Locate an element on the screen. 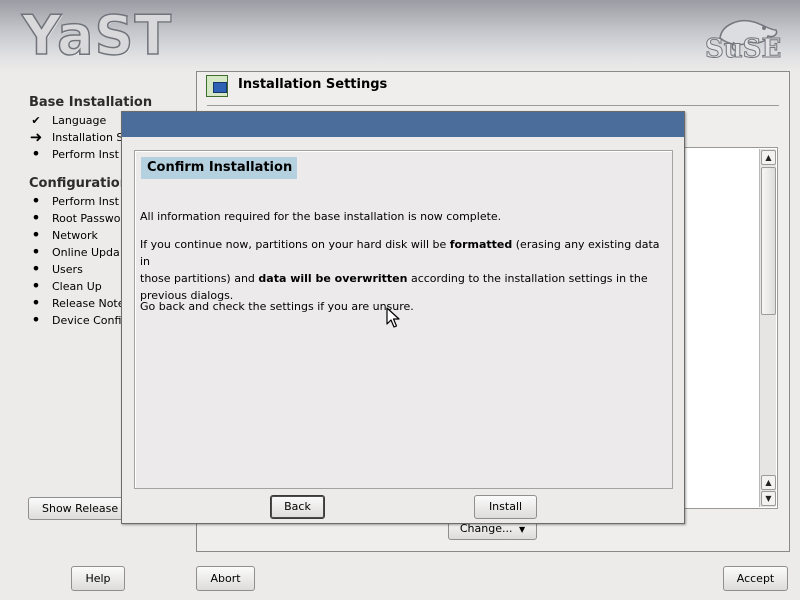  header-banner: YaST SuSE is located at coordinates (400, 36).